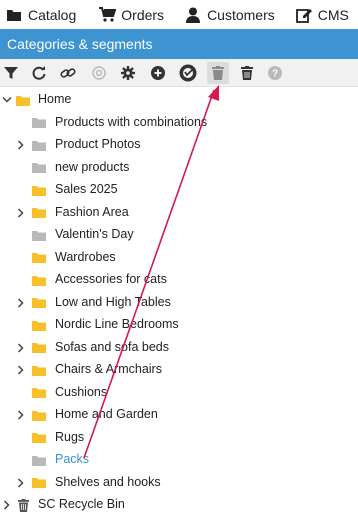 This screenshot has width=358, height=521. I want to click on tree-item: Wardrobes, so click(179, 258).